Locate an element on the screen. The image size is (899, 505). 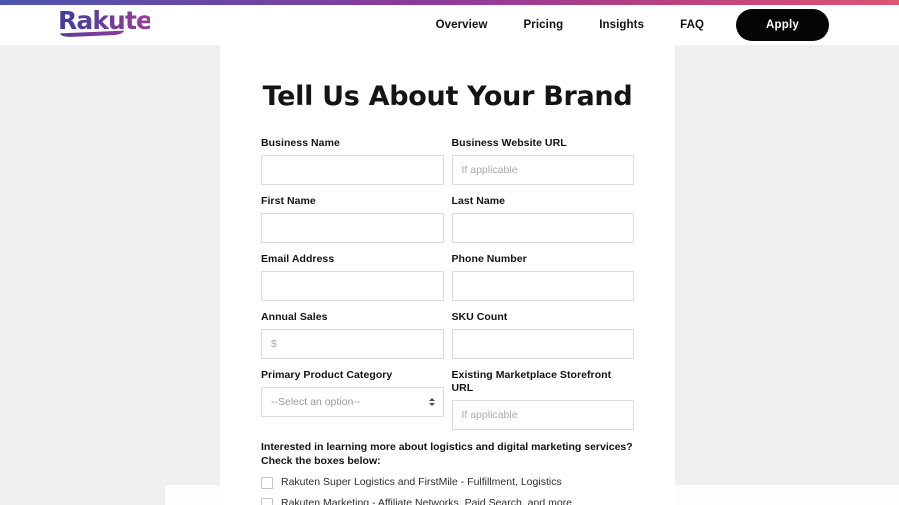
form-row-2: First Name Last Name is located at coordinates (447, 219).